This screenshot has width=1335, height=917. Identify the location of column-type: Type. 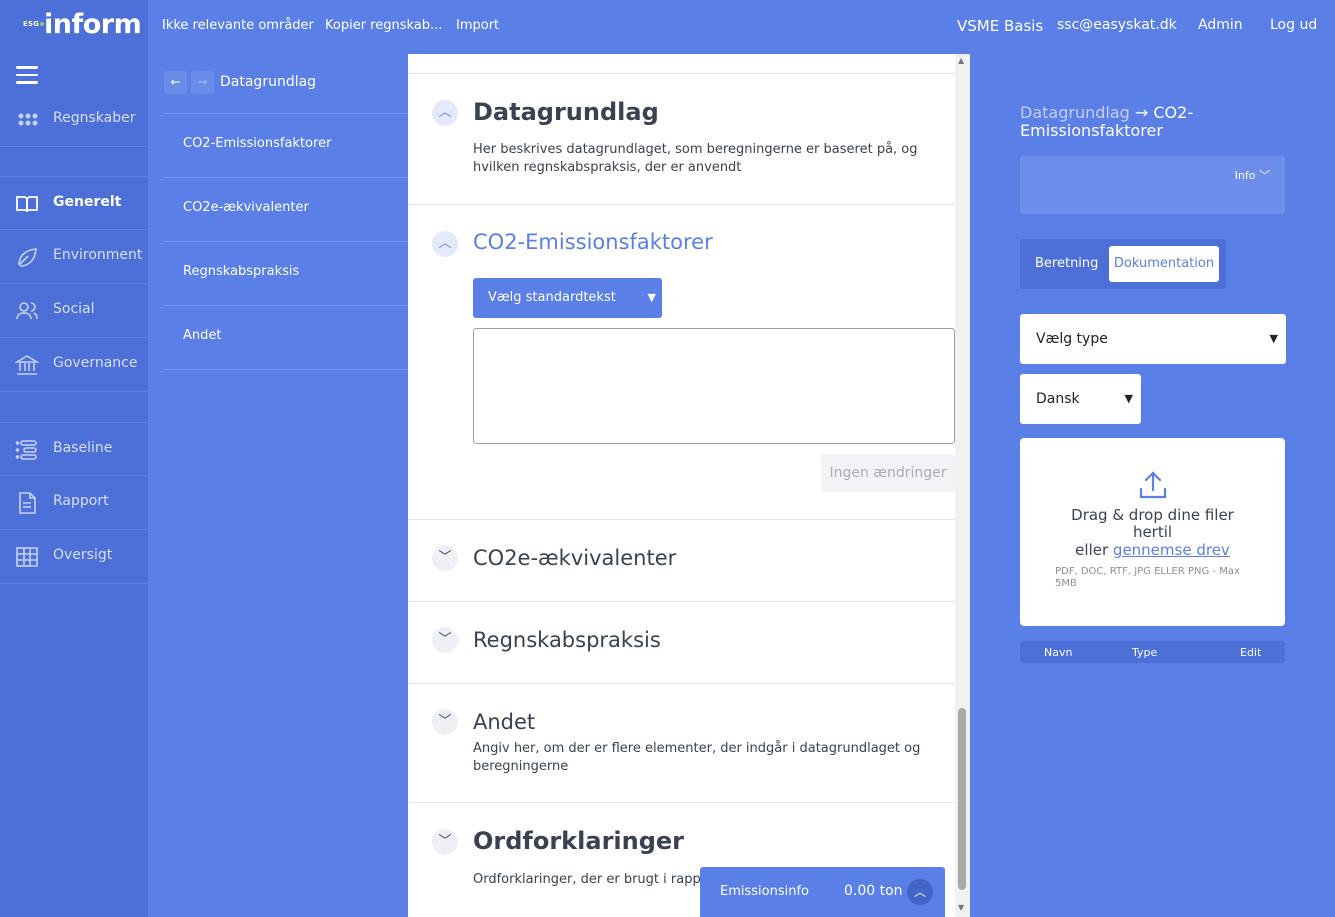
(1144, 652).